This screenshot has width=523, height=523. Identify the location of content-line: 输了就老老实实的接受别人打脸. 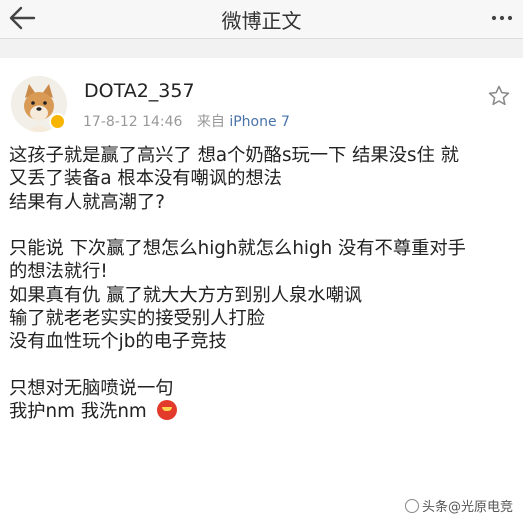
(137, 319).